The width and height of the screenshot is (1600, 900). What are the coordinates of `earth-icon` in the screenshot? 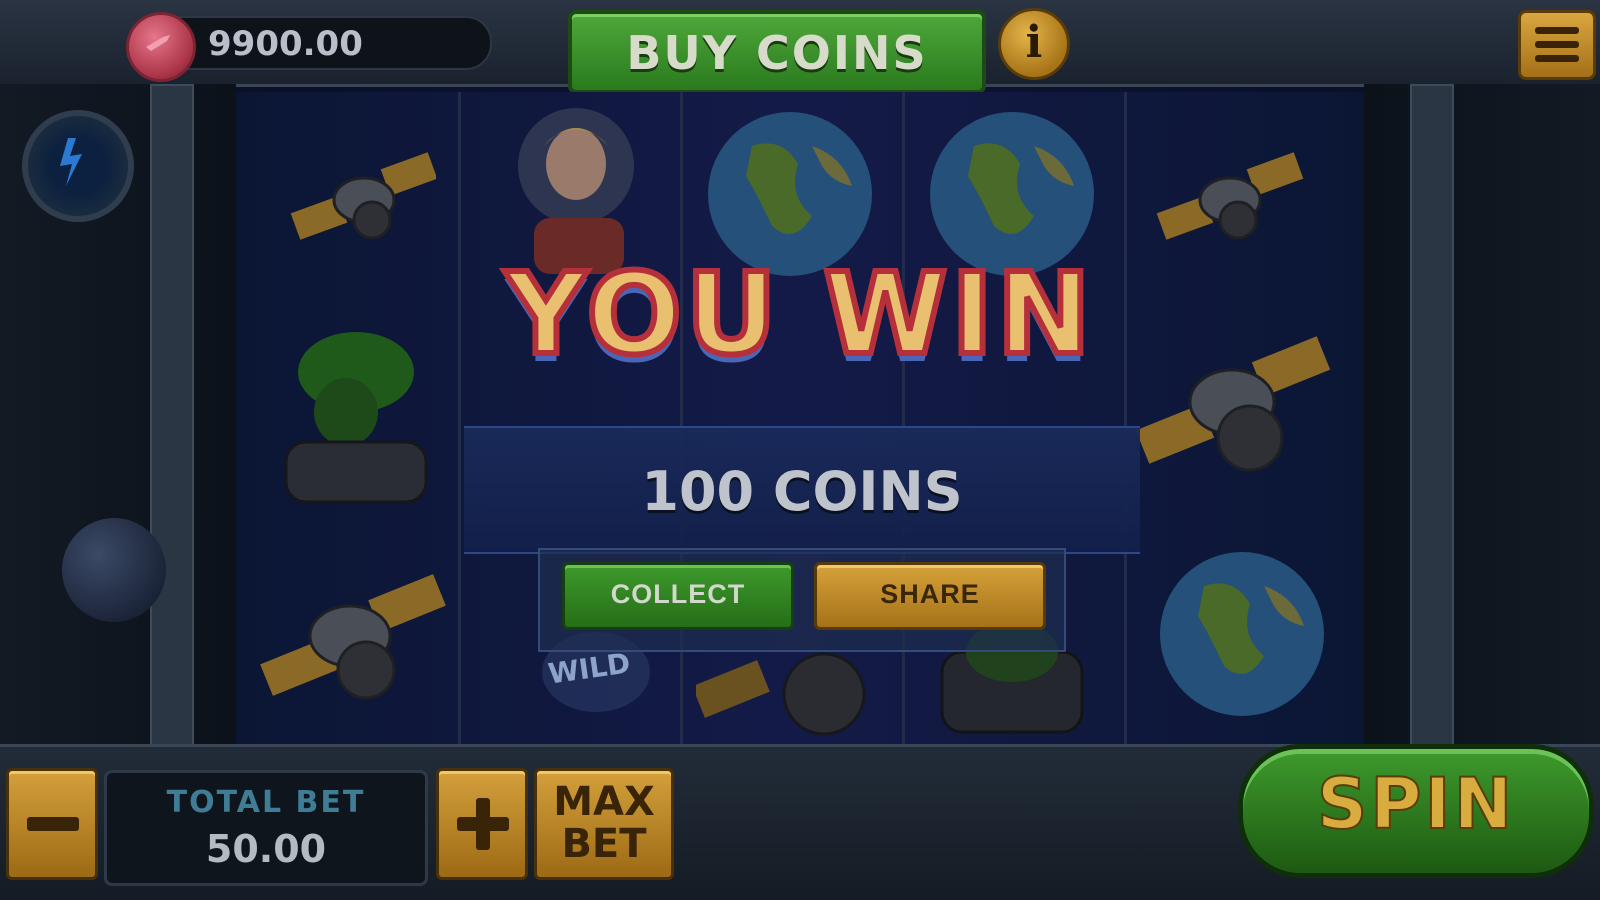 It's located at (1242, 634).